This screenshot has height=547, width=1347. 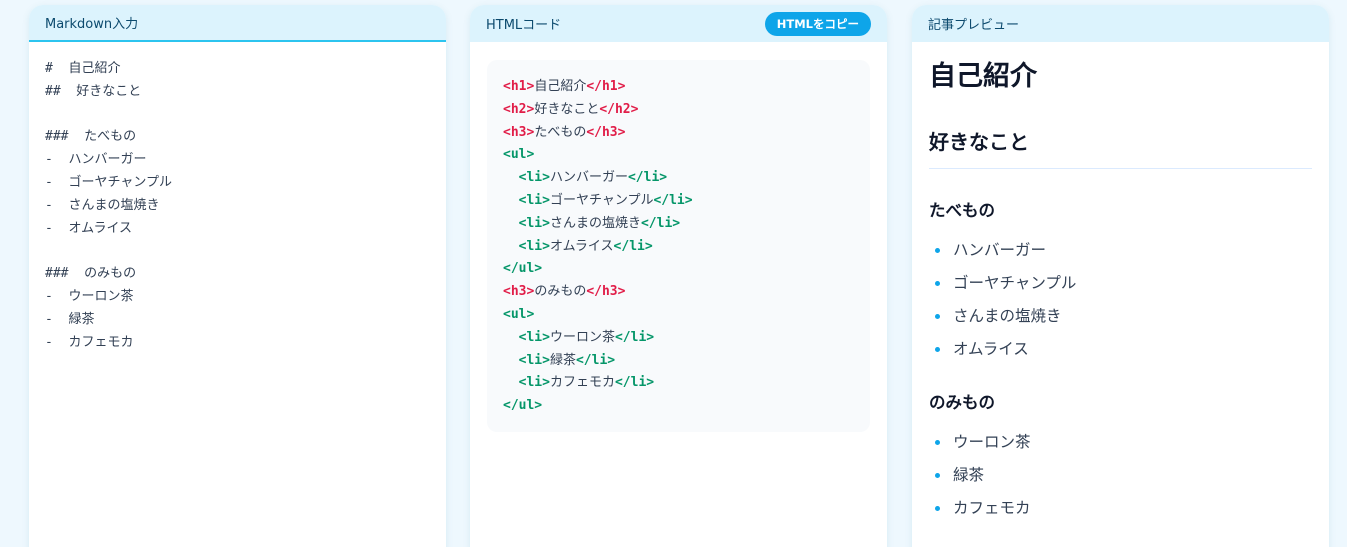 What do you see at coordinates (1120, 316) in the screenshot?
I see `list-item: さんまの塩焼き` at bounding box center [1120, 316].